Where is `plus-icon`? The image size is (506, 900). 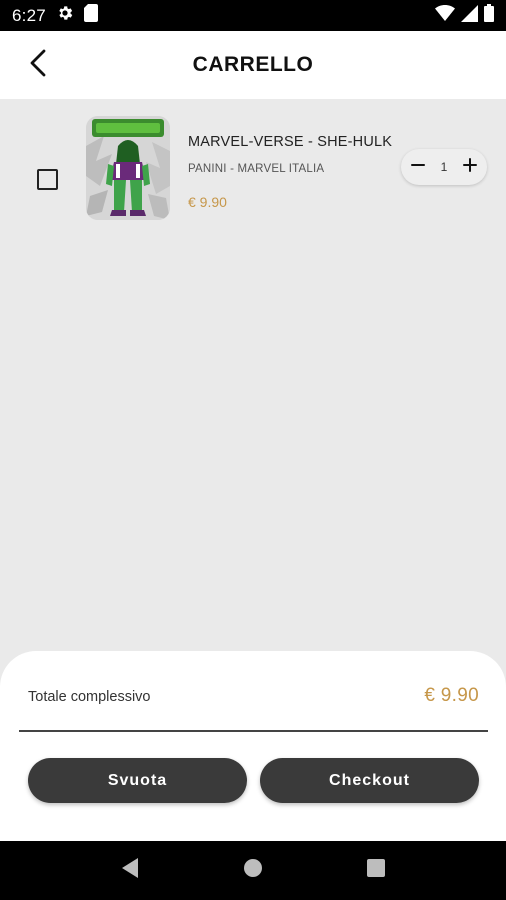
plus-icon is located at coordinates (470, 167).